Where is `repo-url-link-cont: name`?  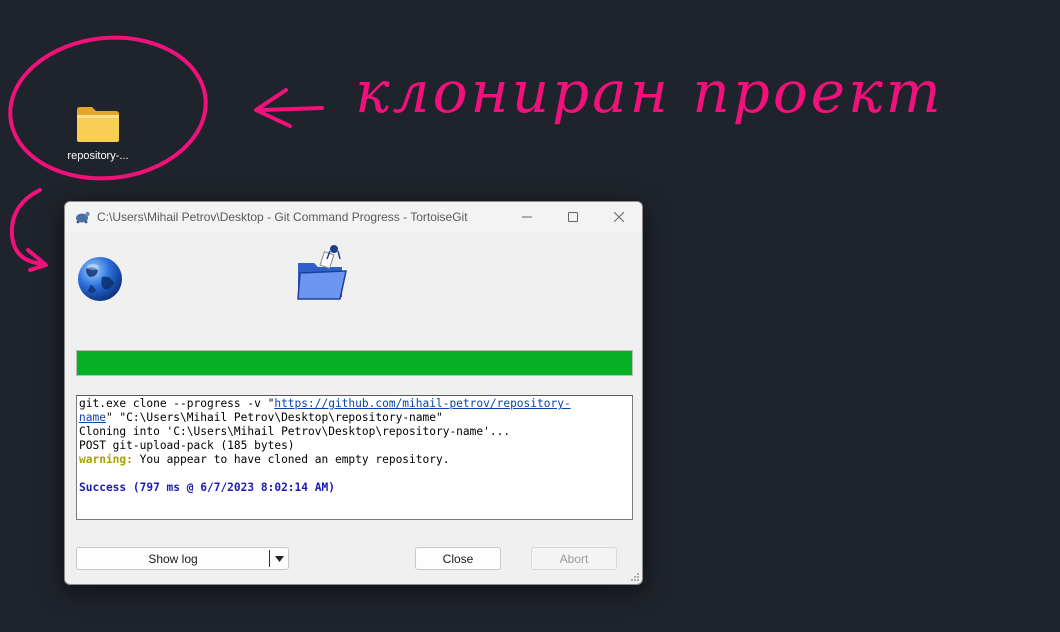 repo-url-link-cont: name is located at coordinates (92, 417).